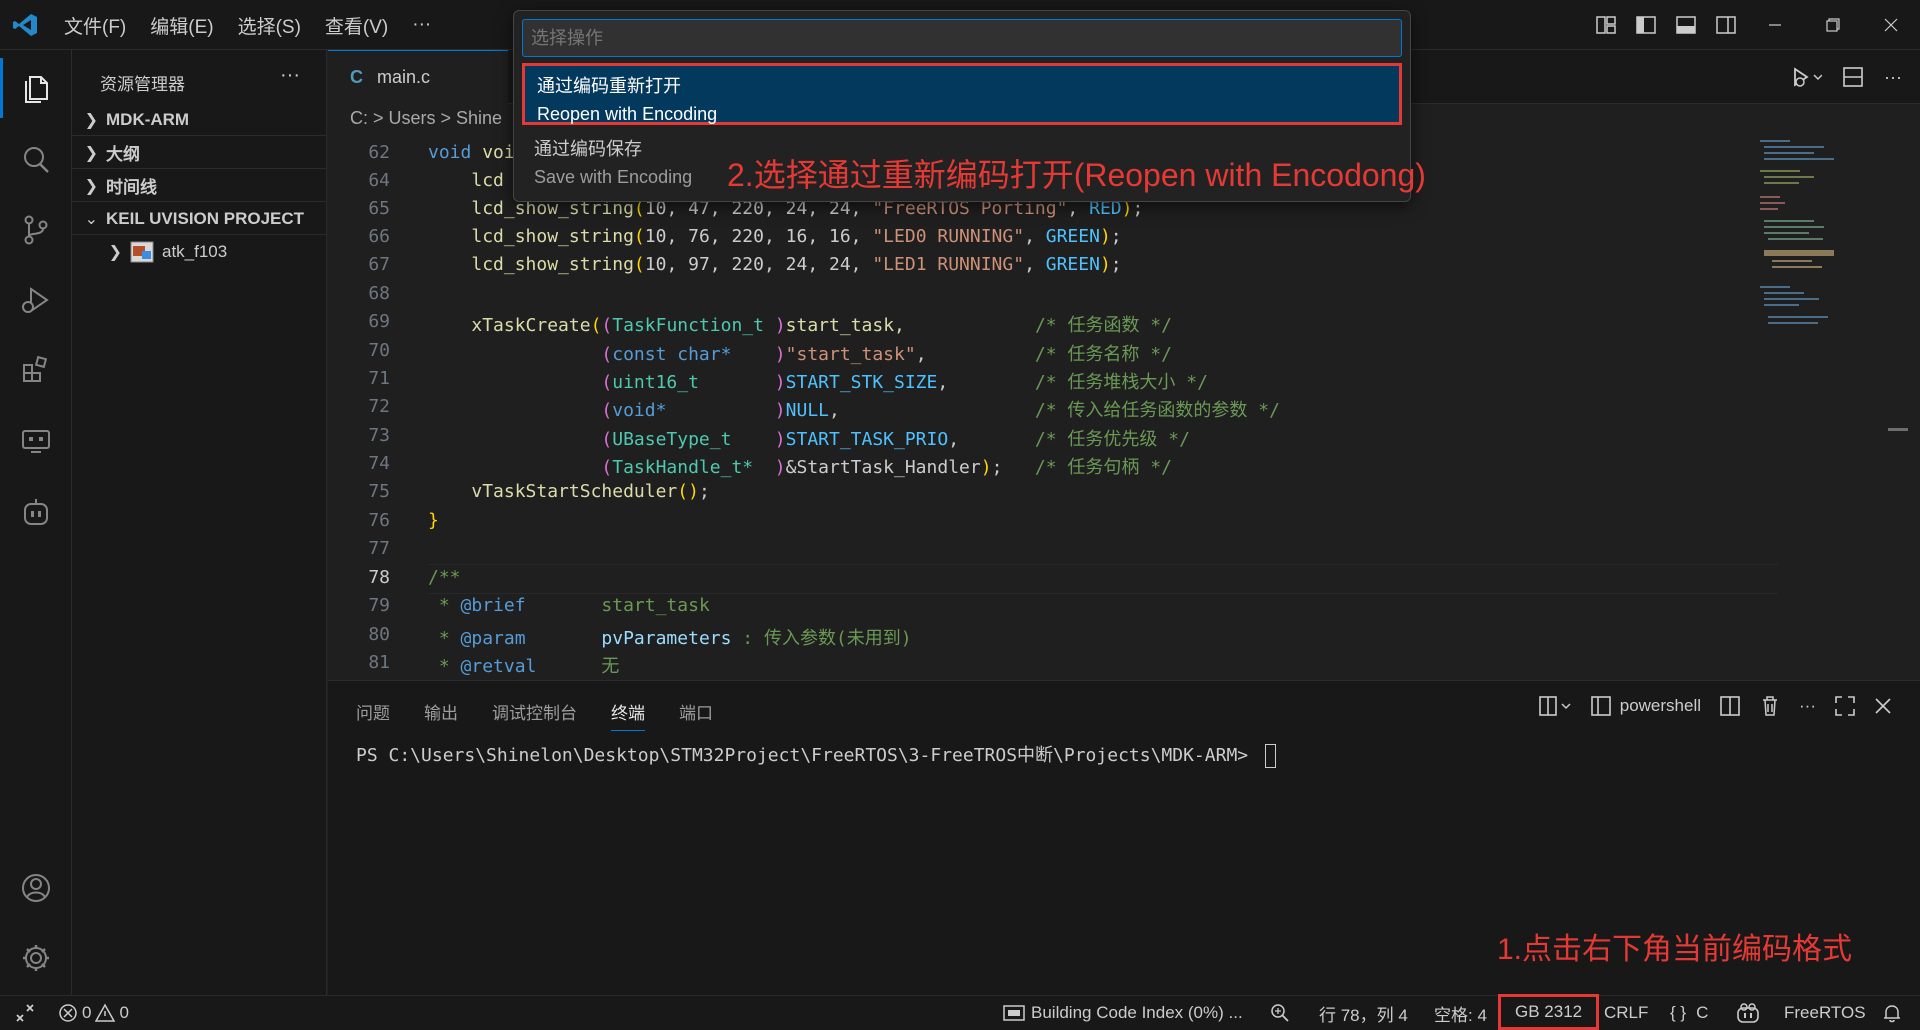 The image size is (1920, 1030). Describe the element at coordinates (36, 958) in the screenshot. I see `settings-gear-icon` at that location.